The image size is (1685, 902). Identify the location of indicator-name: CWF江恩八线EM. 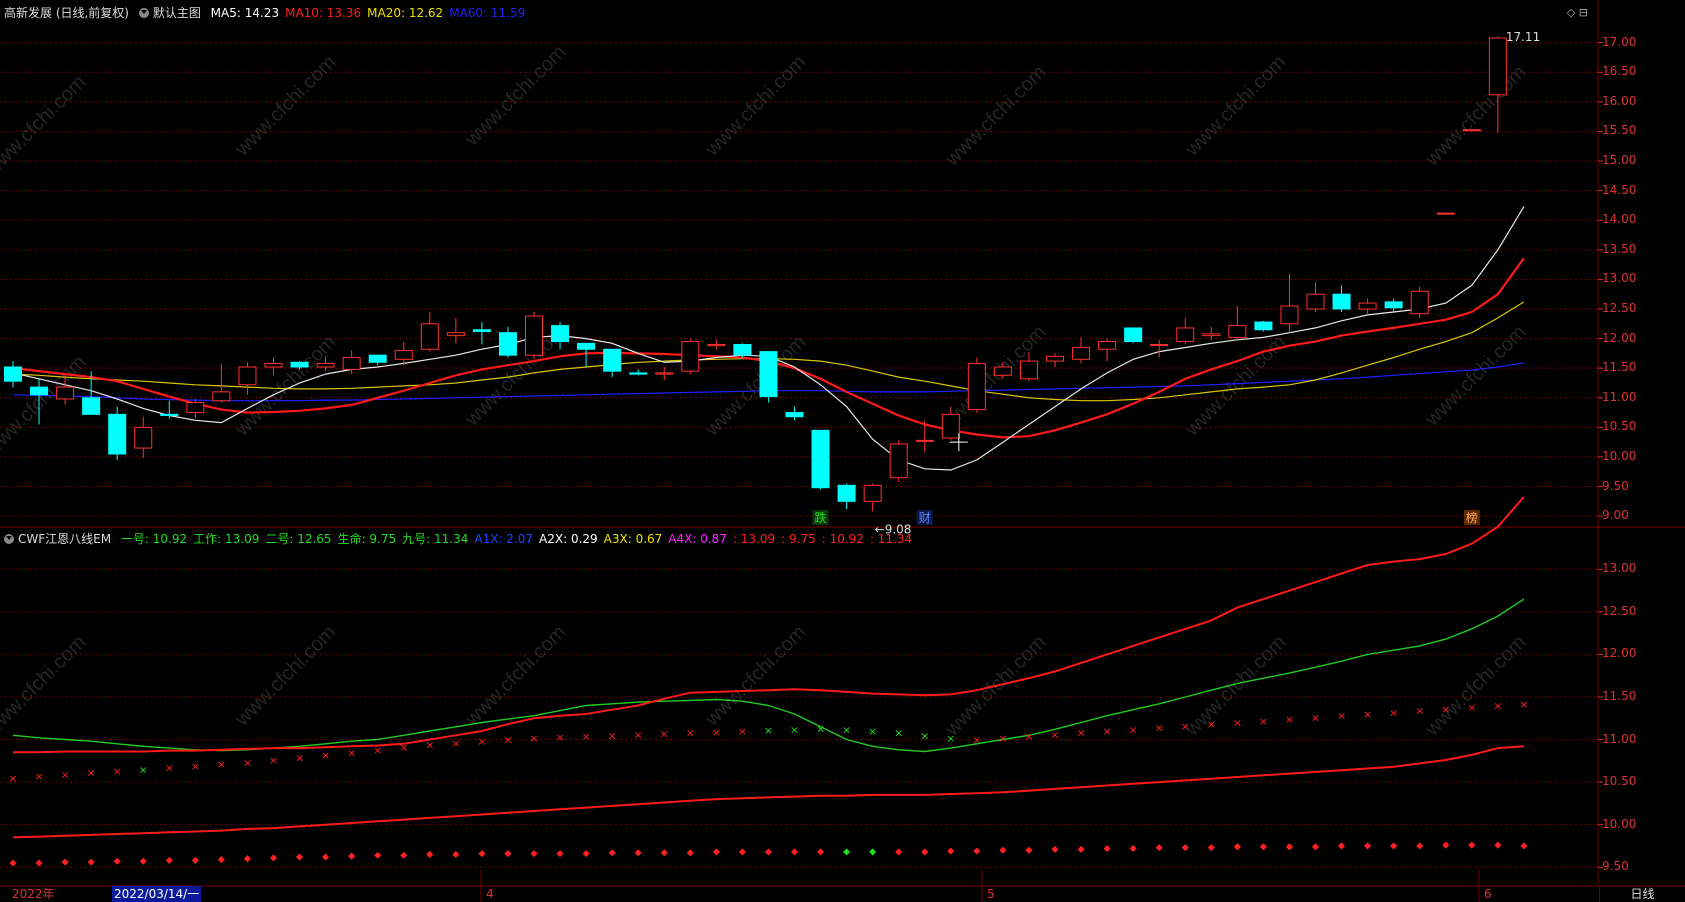
(64, 539).